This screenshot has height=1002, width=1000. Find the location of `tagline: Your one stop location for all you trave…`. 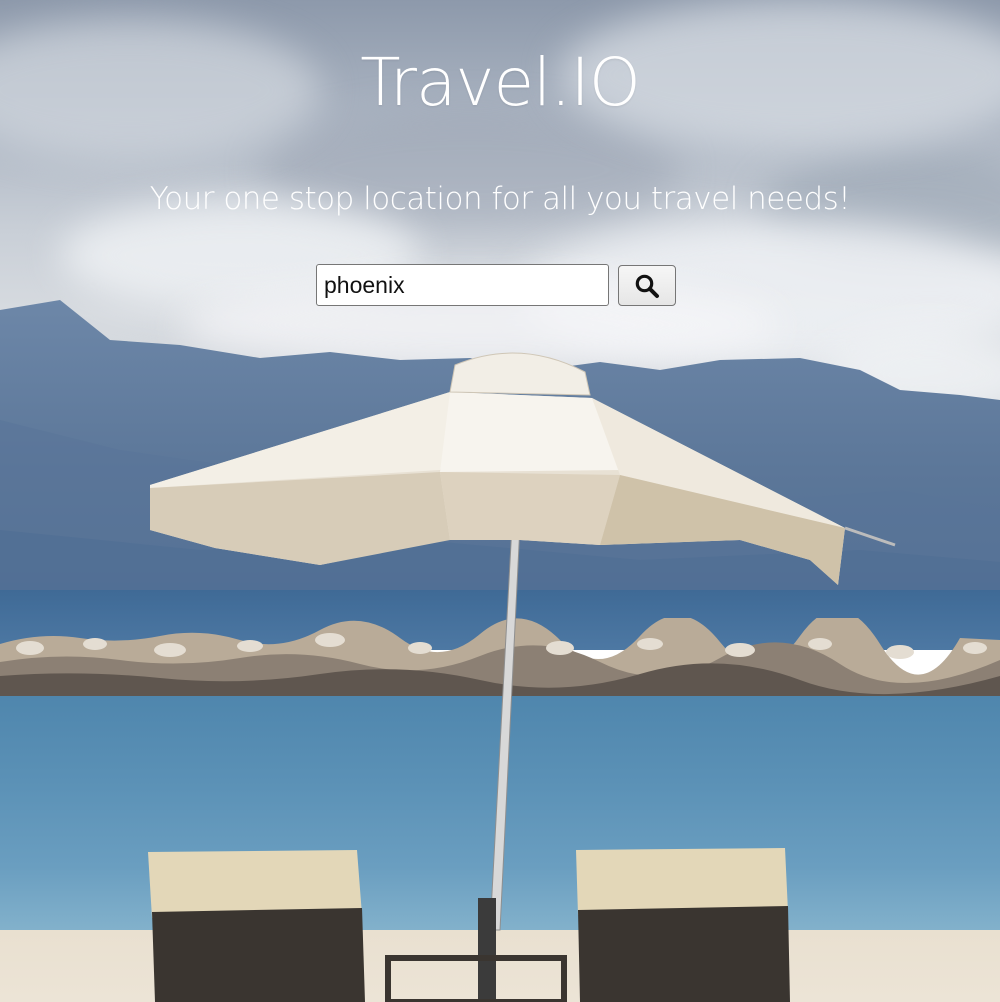

tagline: Your one stop location for all you trave… is located at coordinates (500, 199).